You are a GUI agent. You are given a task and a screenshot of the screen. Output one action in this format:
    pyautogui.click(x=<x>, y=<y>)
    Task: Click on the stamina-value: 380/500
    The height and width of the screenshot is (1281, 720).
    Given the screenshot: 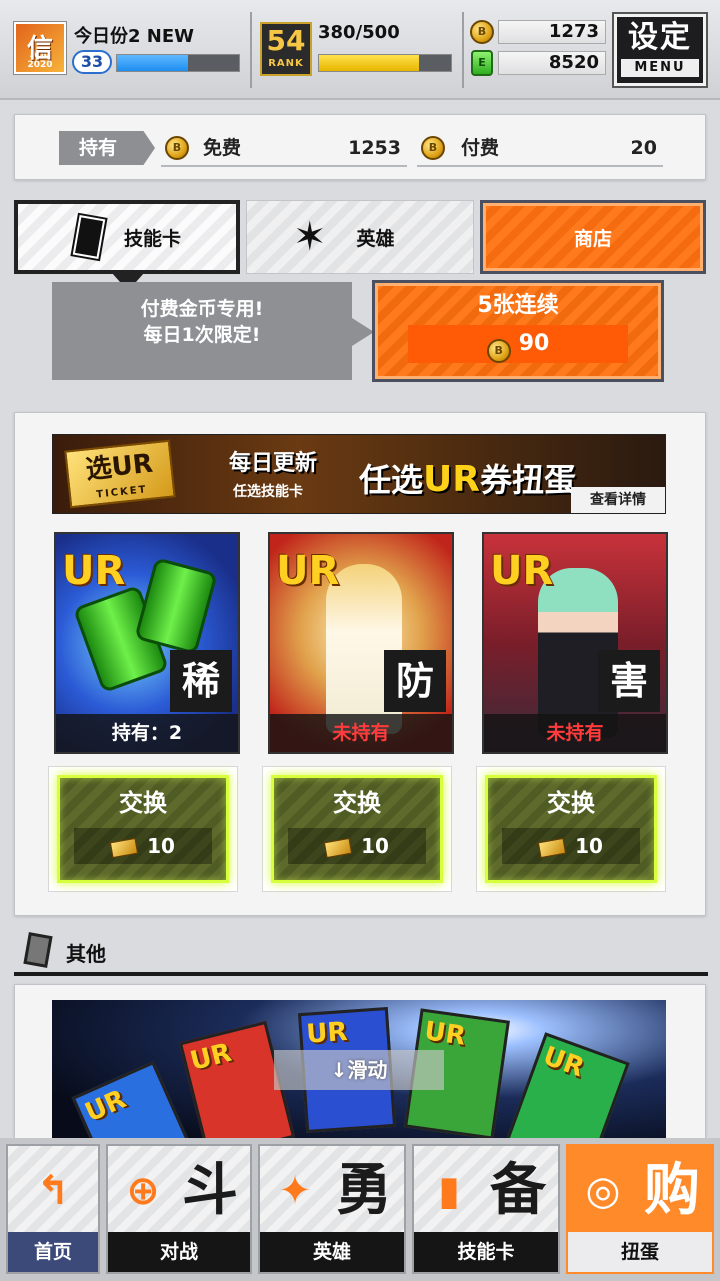 What is the action you would take?
    pyautogui.click(x=359, y=32)
    